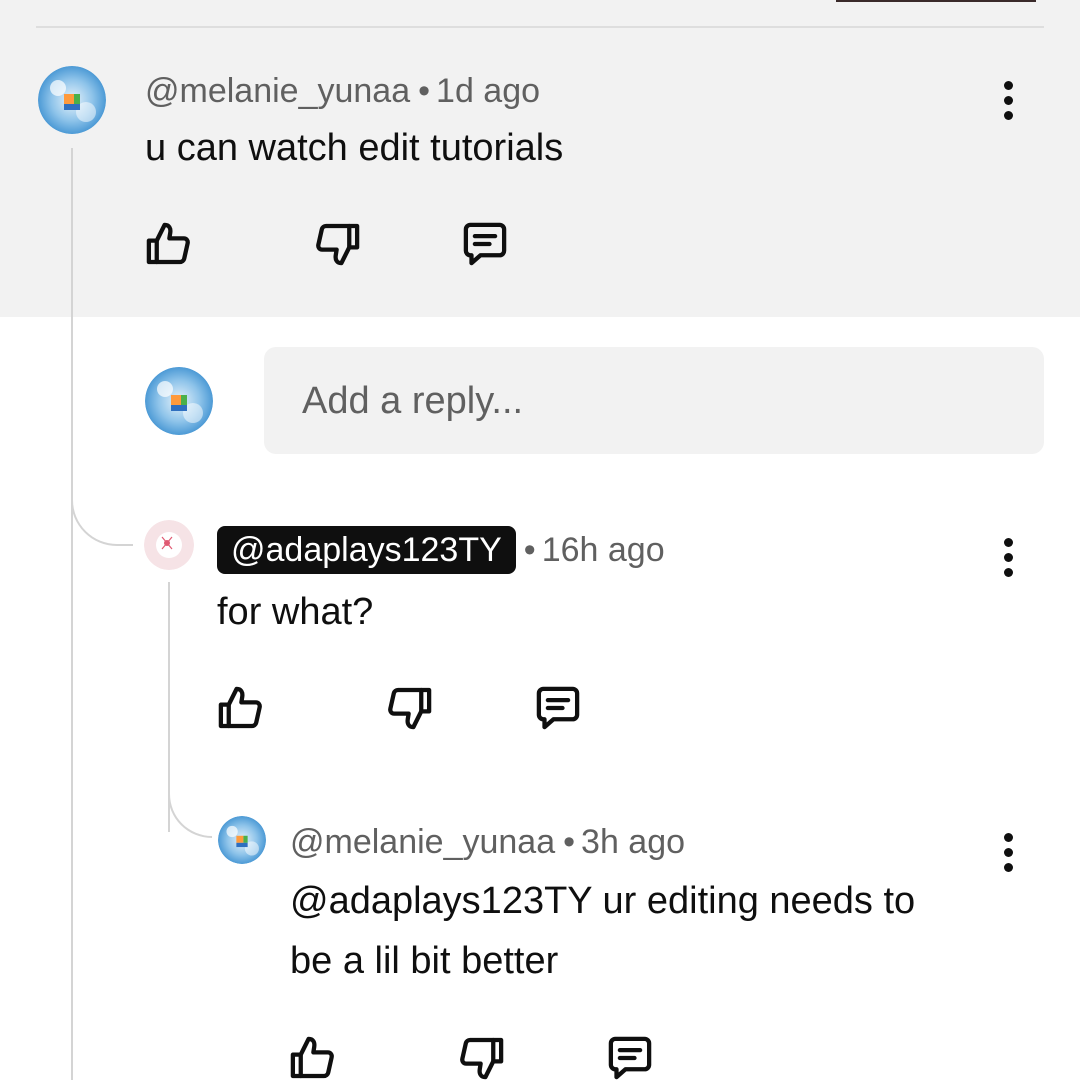 The width and height of the screenshot is (1080, 1088). What do you see at coordinates (277, 91) in the screenshot?
I see `comment-author: @melanie_yunaa` at bounding box center [277, 91].